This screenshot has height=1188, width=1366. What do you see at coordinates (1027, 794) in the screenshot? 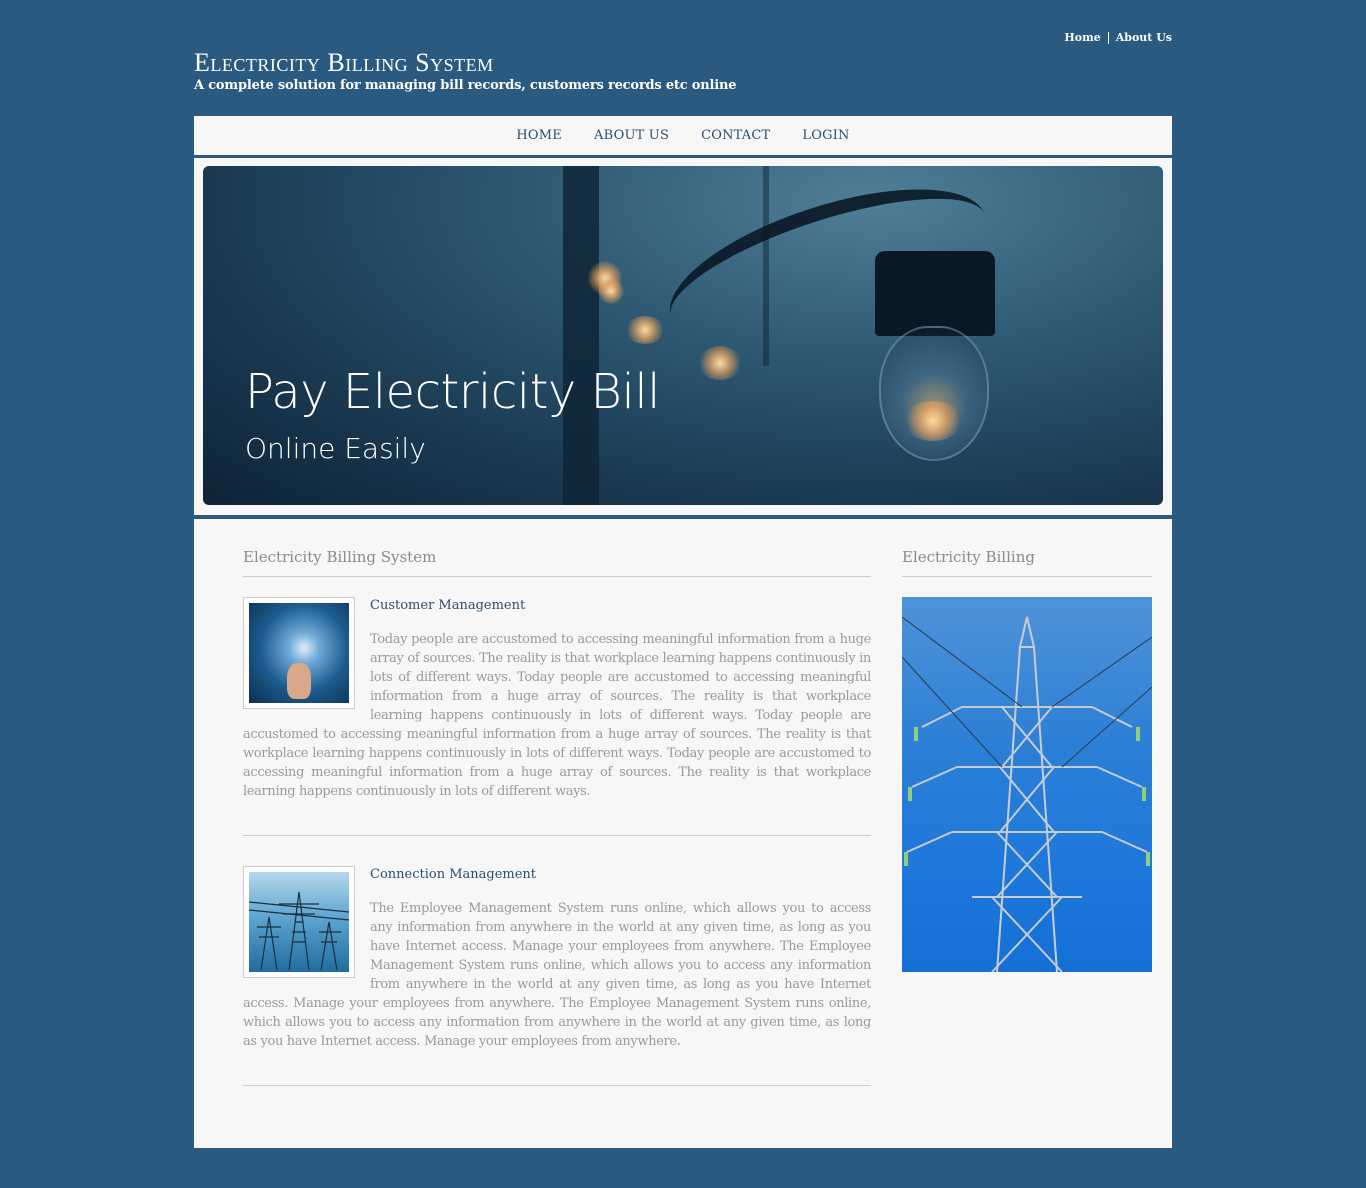
I see `transmission-tower-icon` at bounding box center [1027, 794].